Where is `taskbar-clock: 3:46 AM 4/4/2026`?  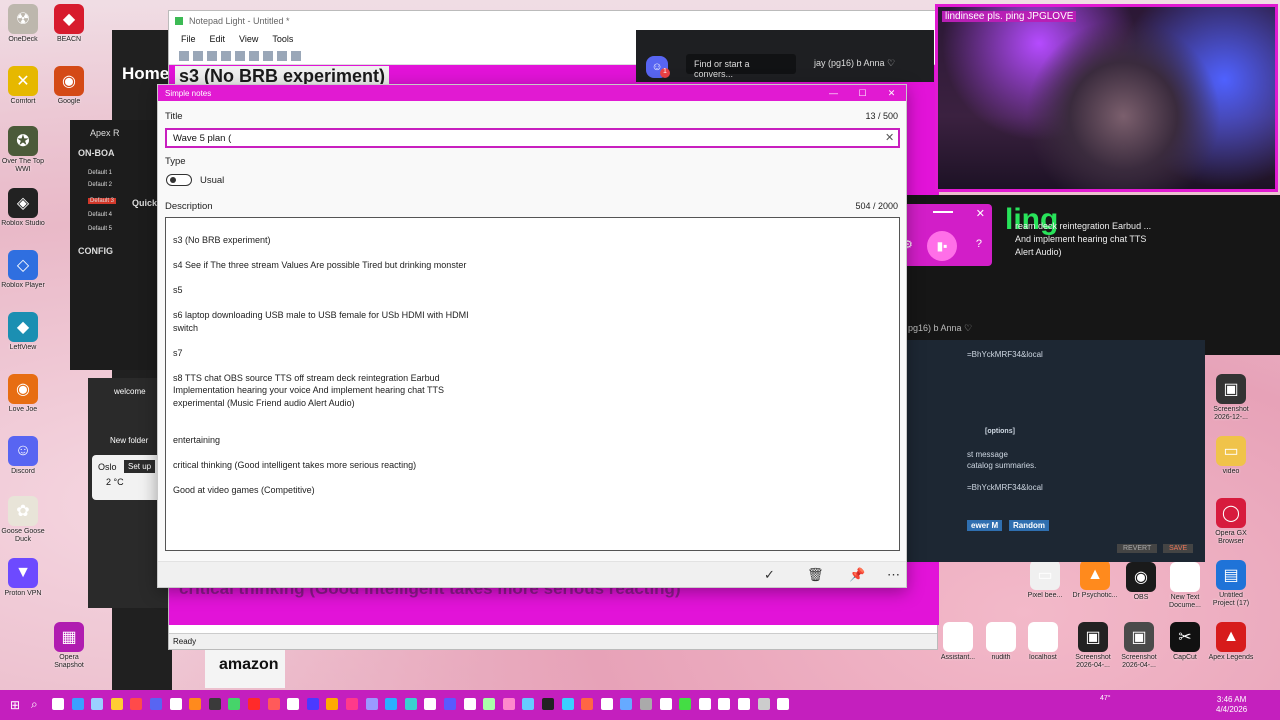
taskbar-clock: 3:46 AM 4/4/2026 is located at coordinates (1231, 705).